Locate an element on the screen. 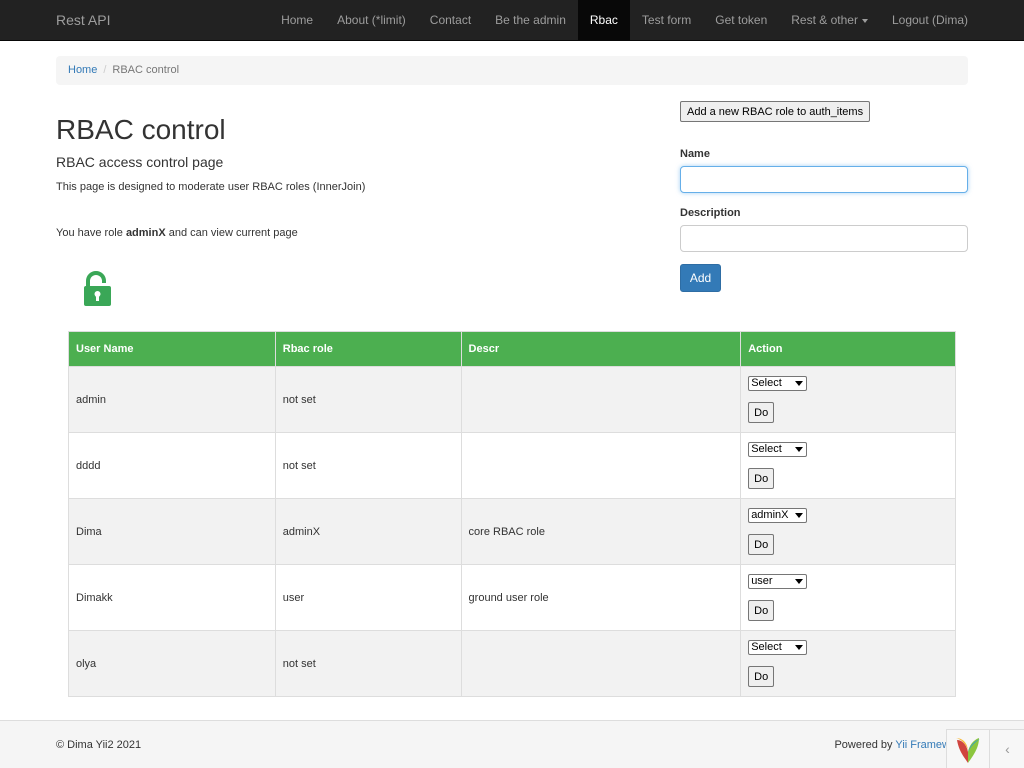 This screenshot has width=1024, height=768. unlocked-padlock-icon is located at coordinates (97, 288).